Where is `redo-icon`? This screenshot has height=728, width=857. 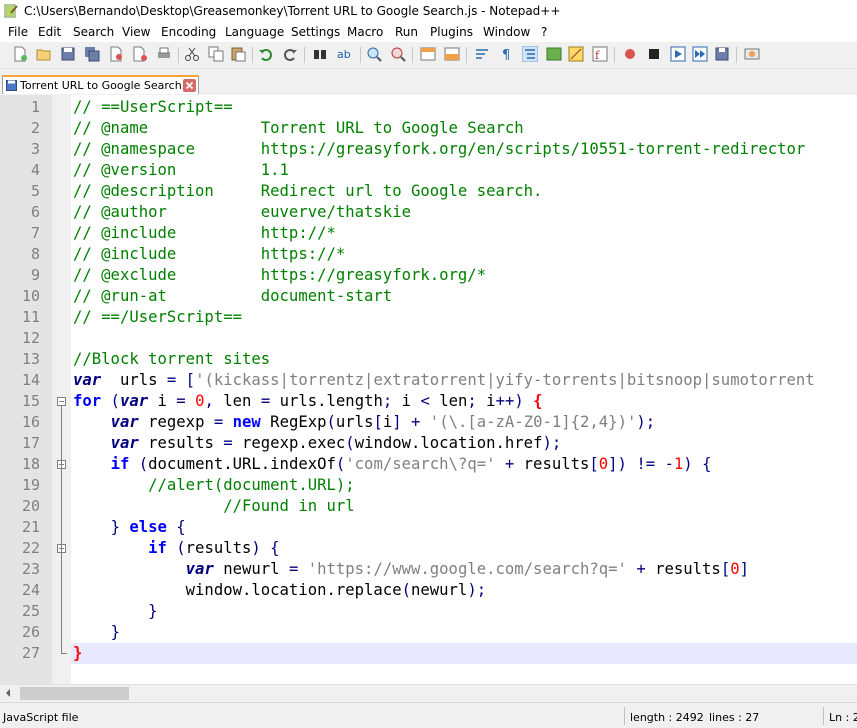
redo-icon is located at coordinates (290, 54).